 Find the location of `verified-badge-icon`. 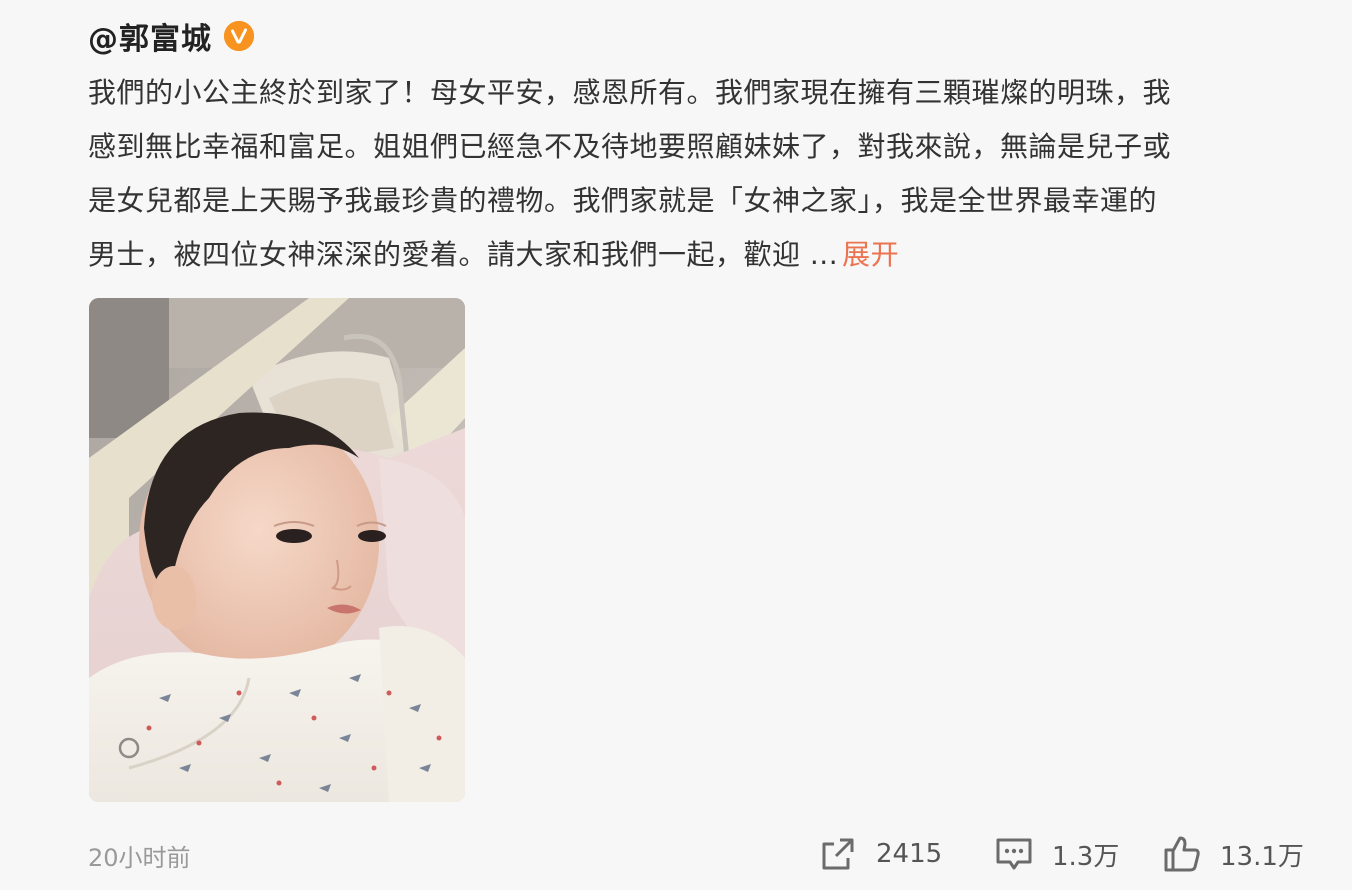

verified-badge-icon is located at coordinates (239, 36).